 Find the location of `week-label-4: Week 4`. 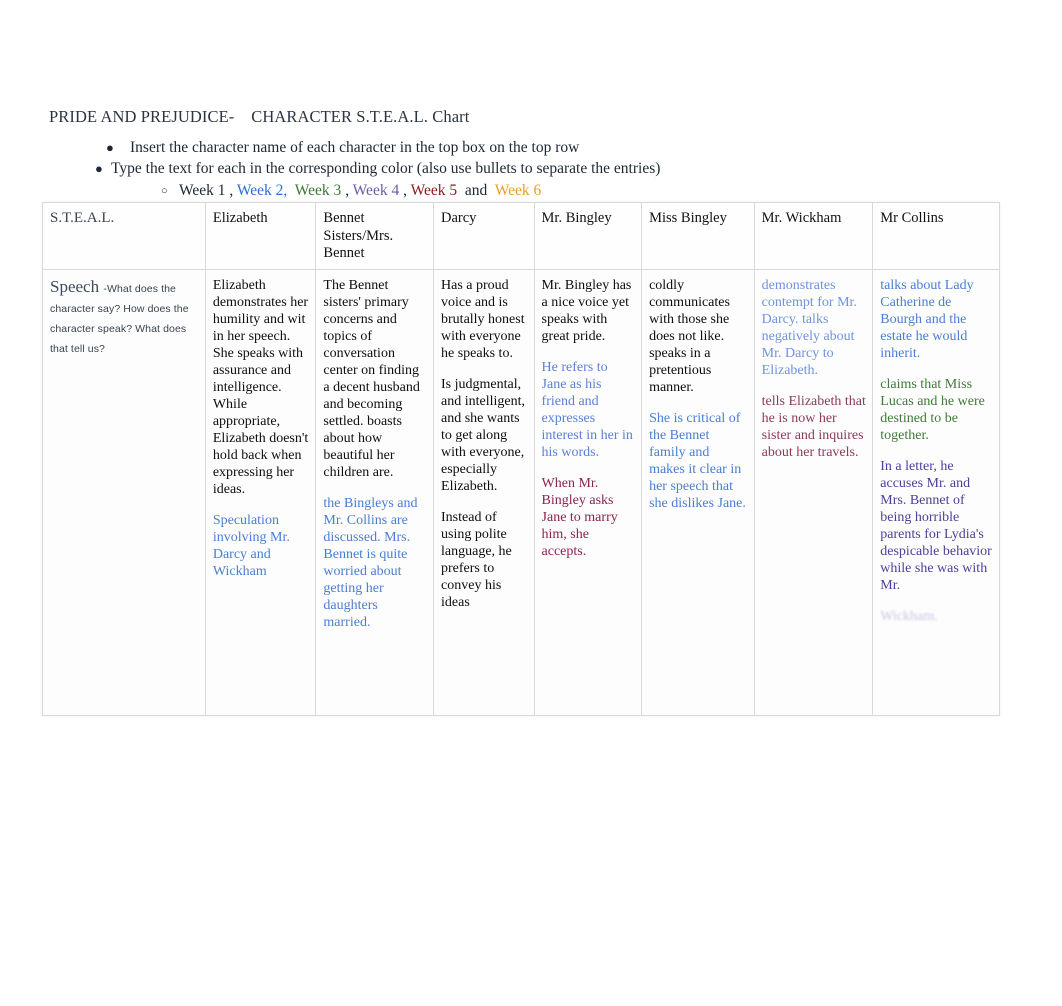

week-label-4: Week 4 is located at coordinates (376, 190).